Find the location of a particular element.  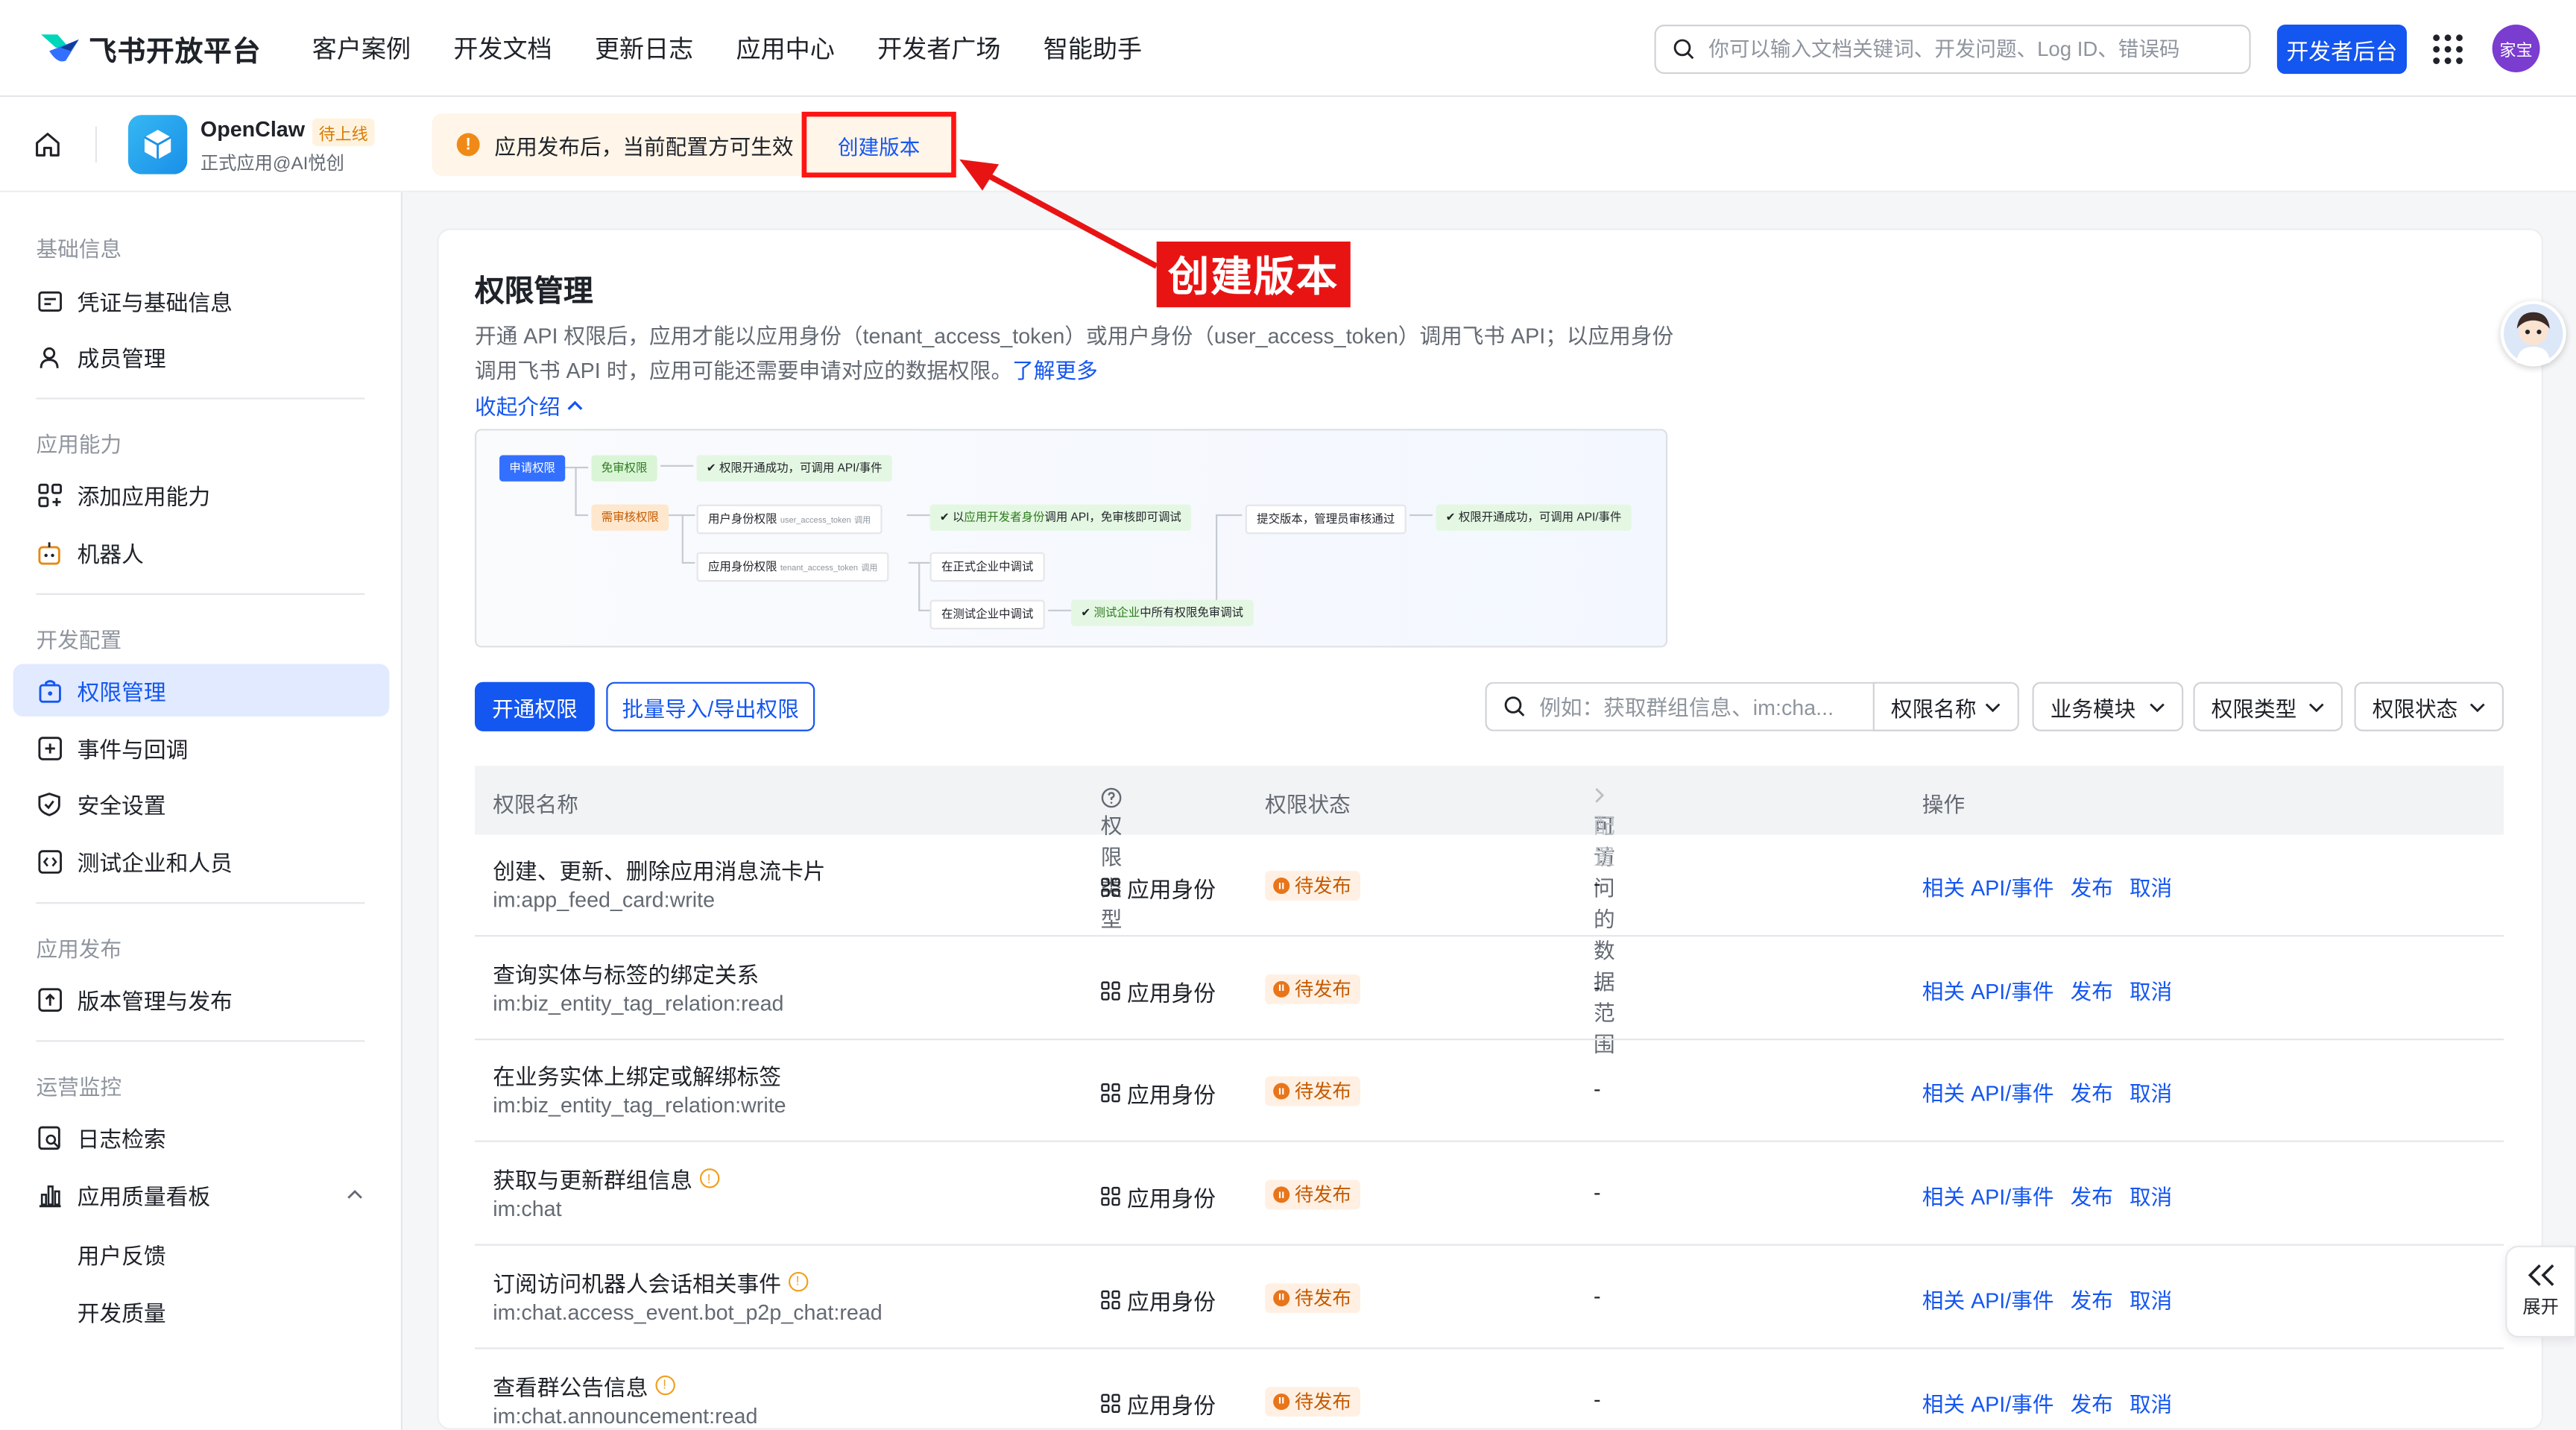

nav-item-assistant: 智能助手 is located at coordinates (1093, 48).